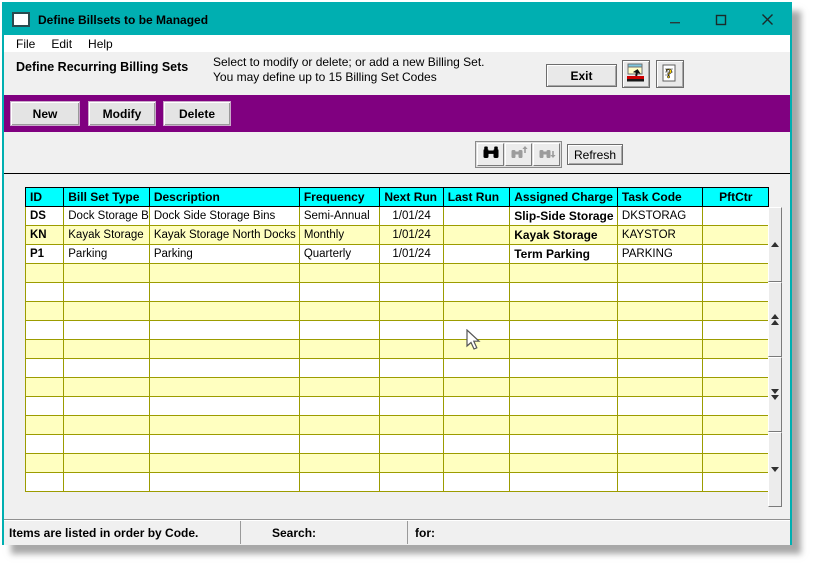 The height and width of the screenshot is (564, 816). Describe the element at coordinates (45, 113) in the screenshot. I see `new-button: New` at that location.